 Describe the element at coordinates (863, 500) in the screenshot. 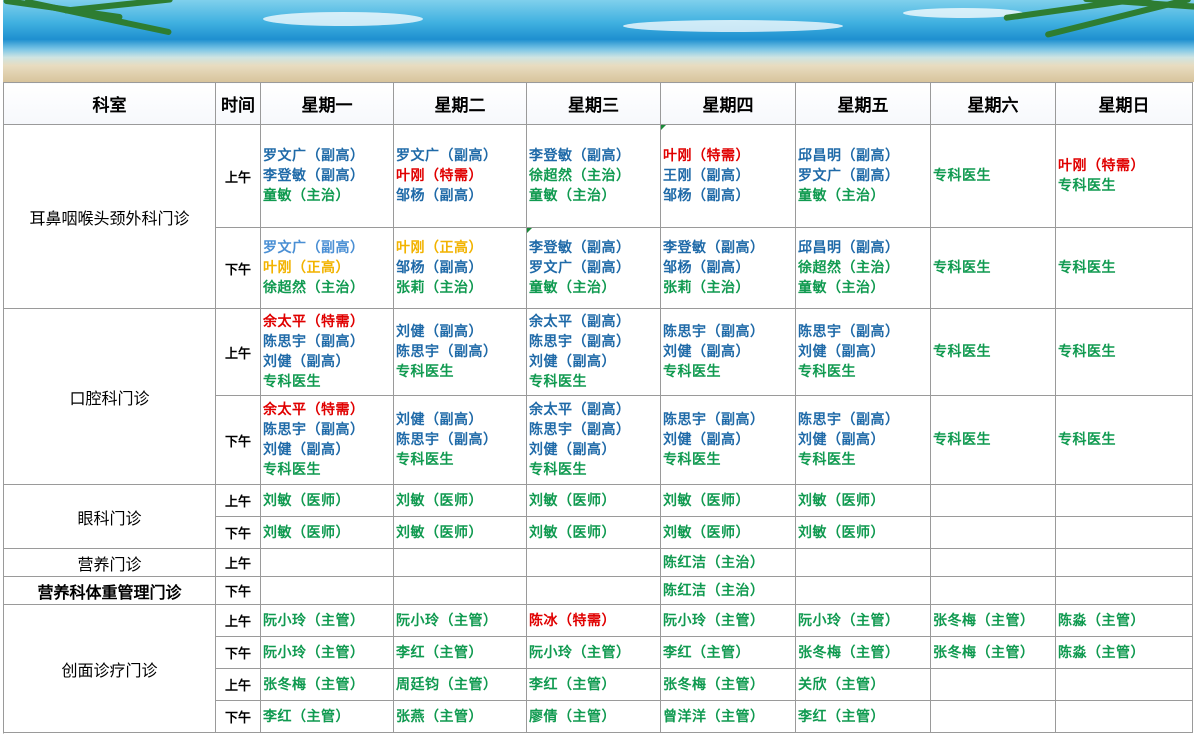

I see `eye-am-fri: 刘敏（医师）` at that location.